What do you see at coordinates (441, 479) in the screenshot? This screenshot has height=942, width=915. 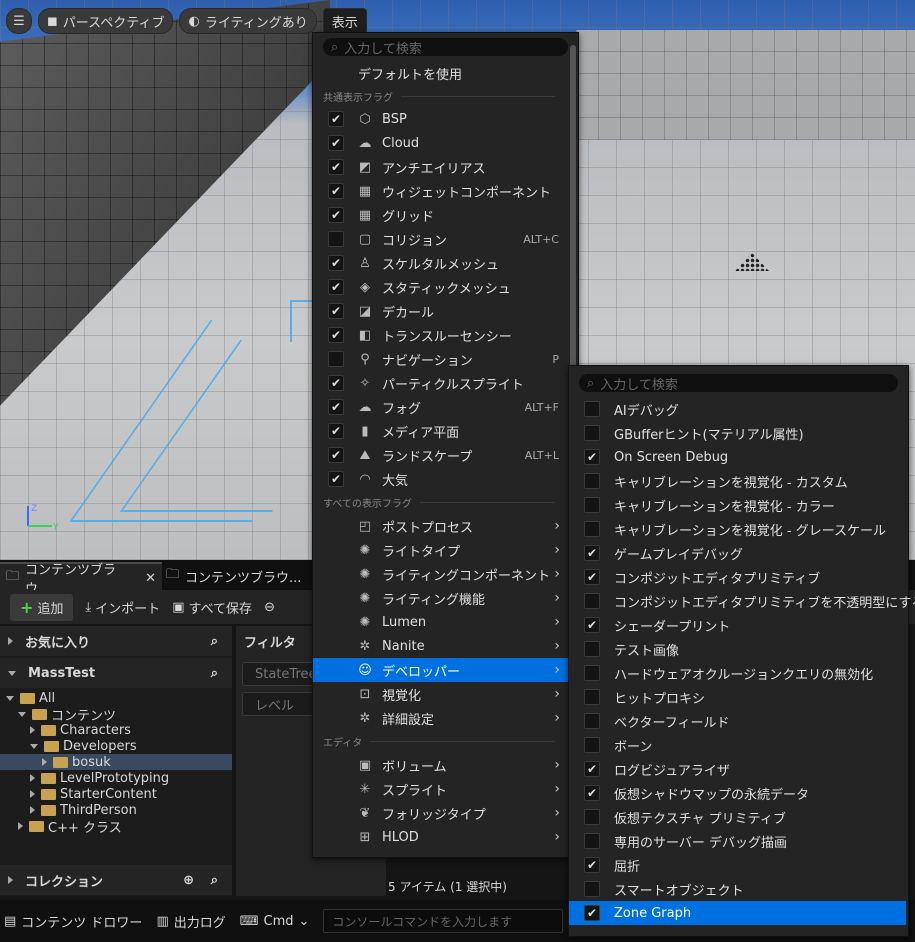 I see `show-flag-item: ✔ ◠ 大気` at bounding box center [441, 479].